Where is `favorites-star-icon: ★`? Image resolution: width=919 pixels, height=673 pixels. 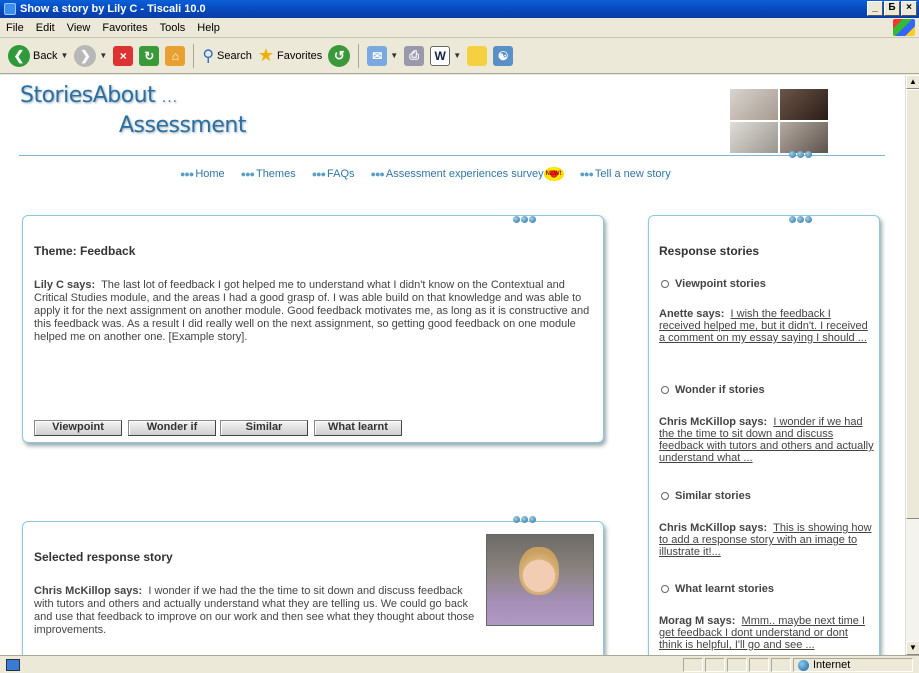 favorites-star-icon: ★ is located at coordinates (266, 55).